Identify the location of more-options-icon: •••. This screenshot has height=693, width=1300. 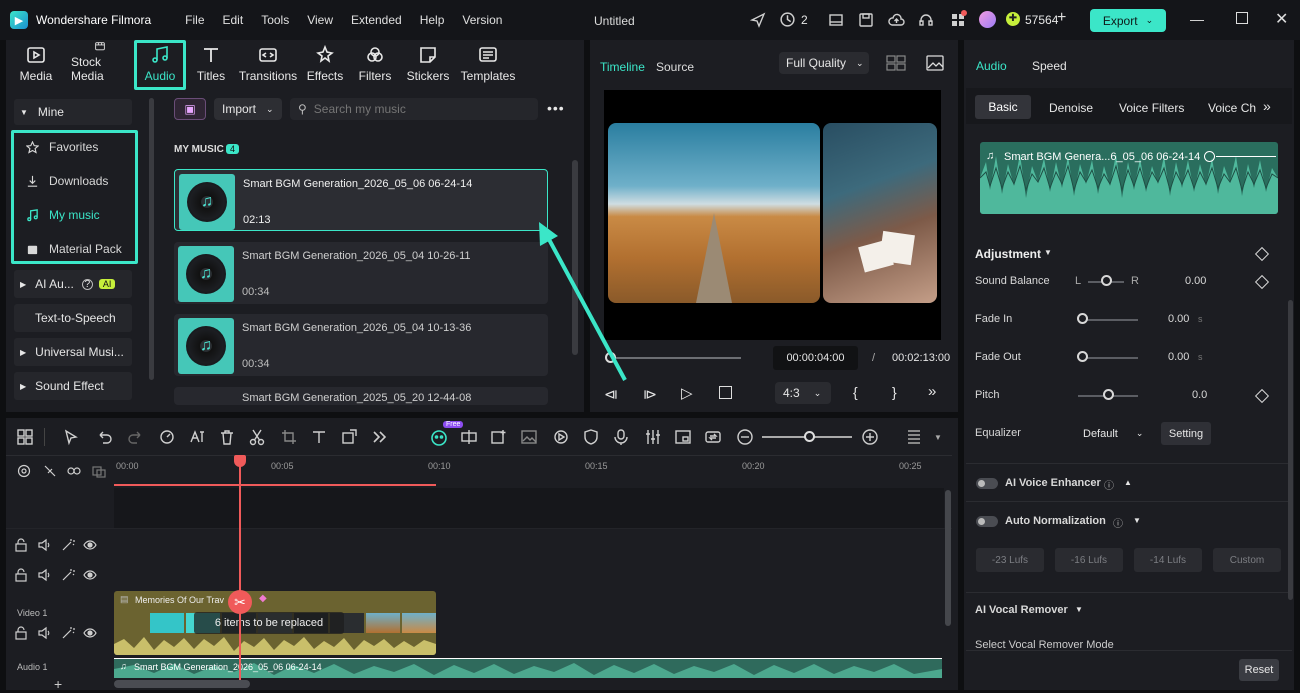
(556, 108).